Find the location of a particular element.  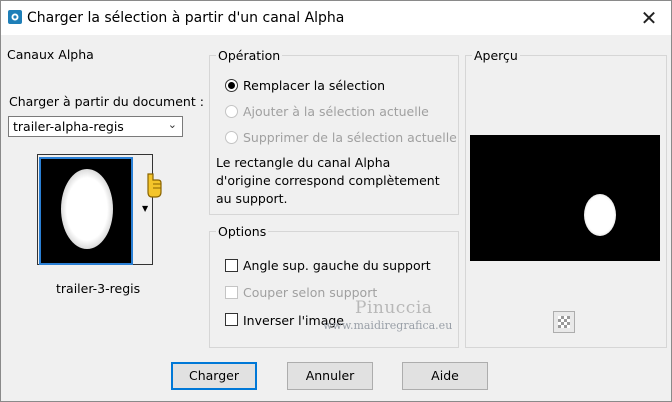

operation-group-label: Opération is located at coordinates (249, 55).